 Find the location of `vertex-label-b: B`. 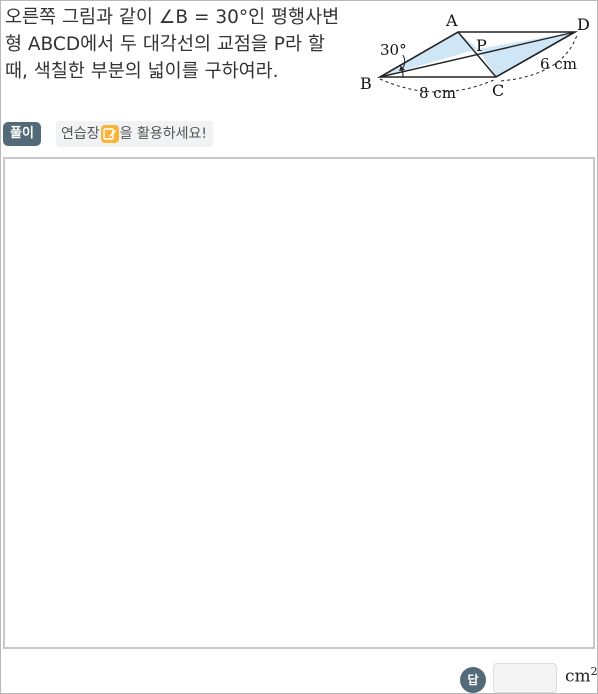

vertex-label-b: B is located at coordinates (366, 83).